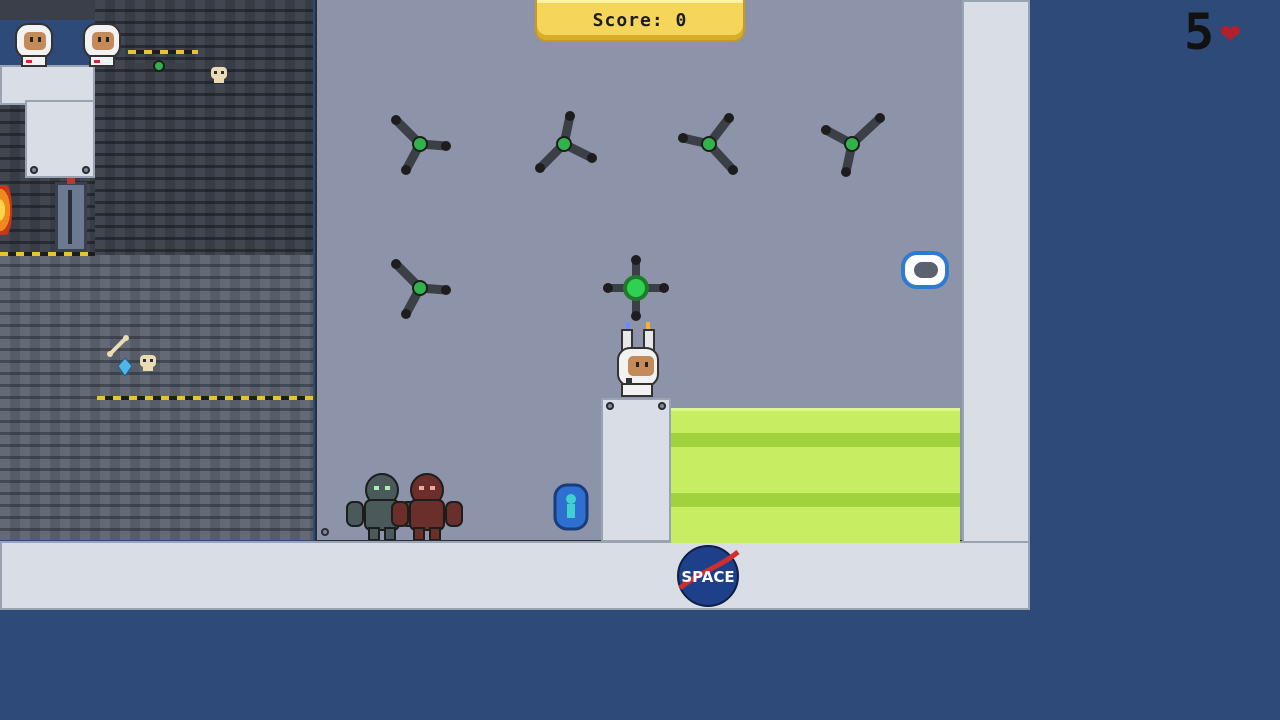 The image size is (1280, 720). What do you see at coordinates (71, 181) in the screenshot?
I see `door-light` at bounding box center [71, 181].